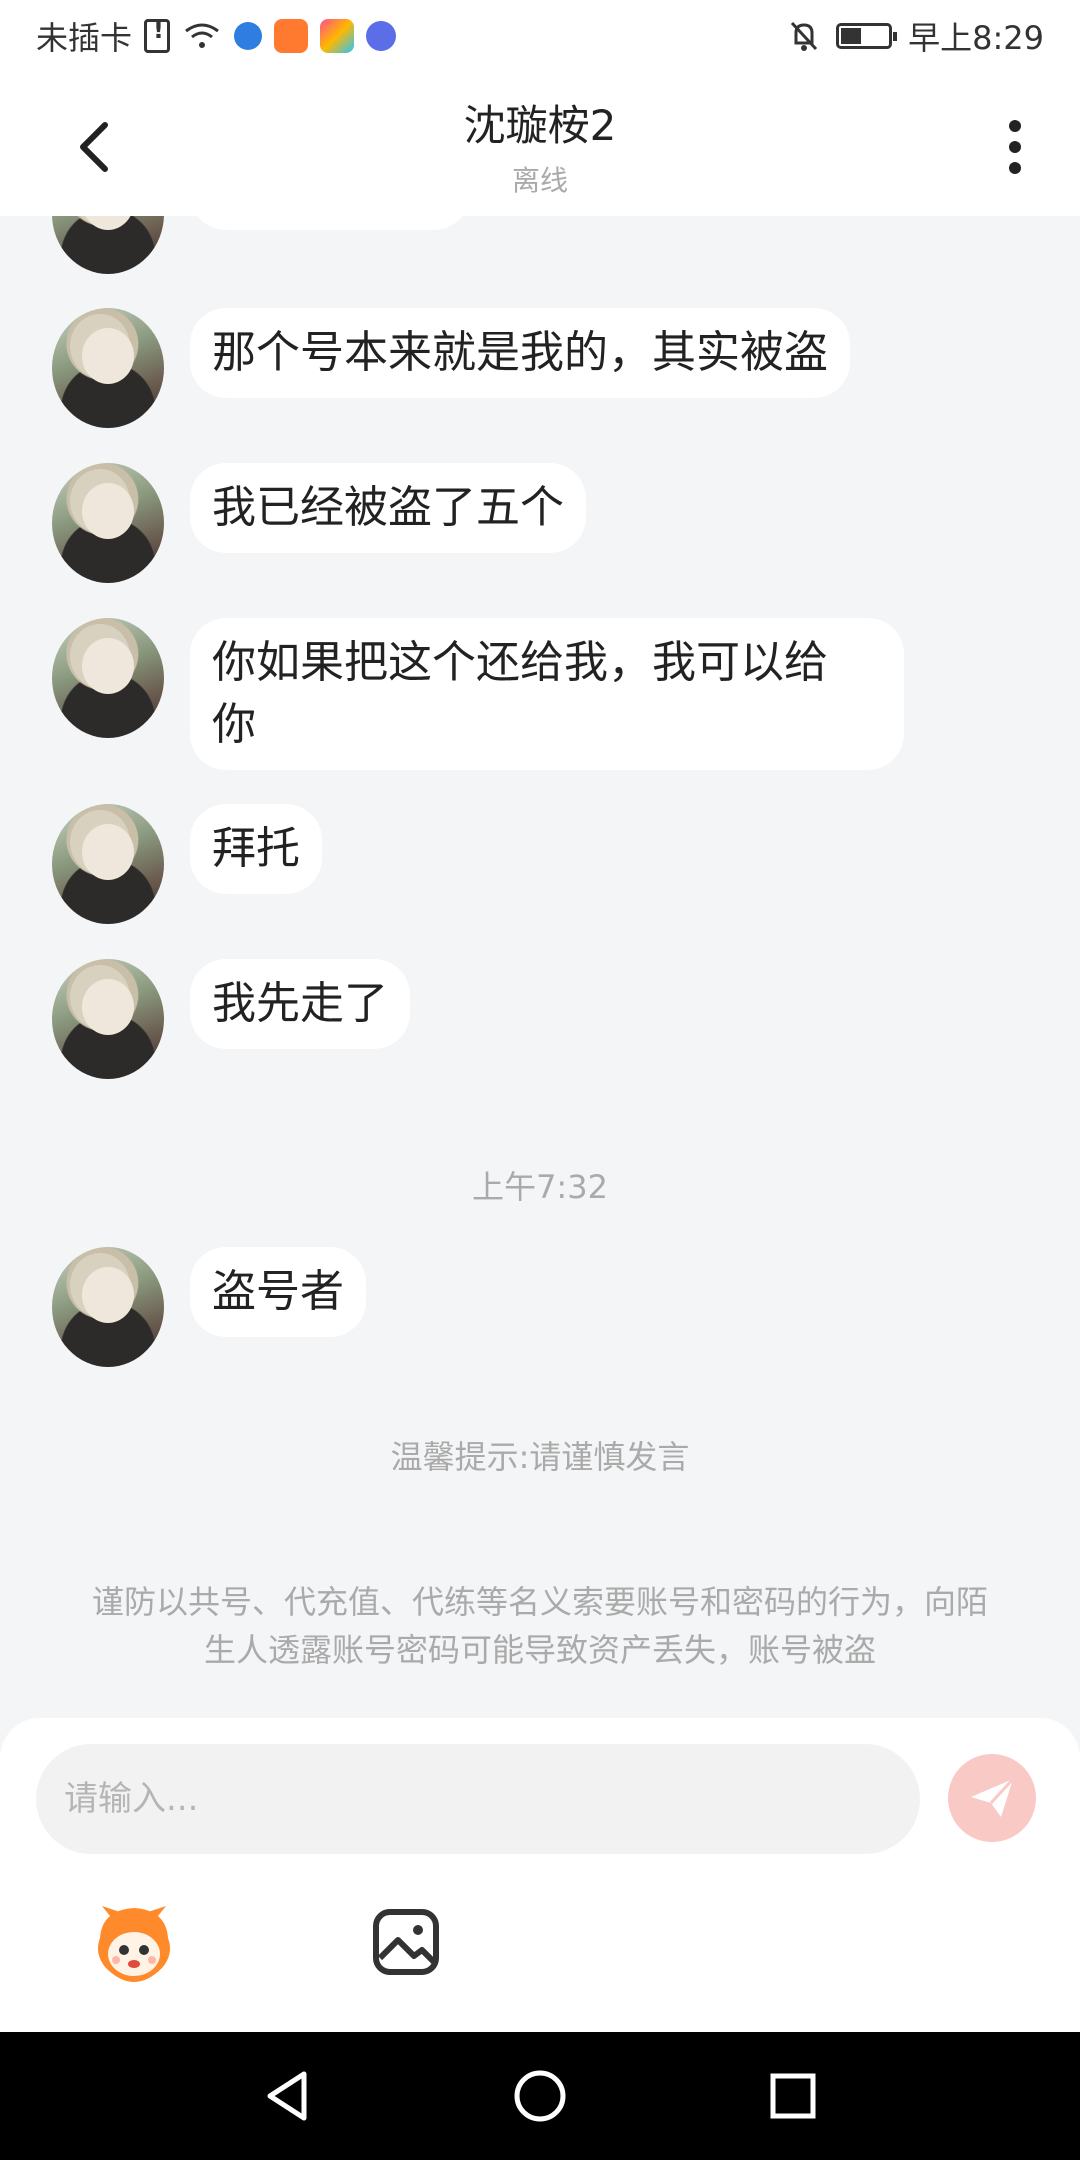 The height and width of the screenshot is (2160, 1080). I want to click on clock: 早上8:29, so click(976, 38).